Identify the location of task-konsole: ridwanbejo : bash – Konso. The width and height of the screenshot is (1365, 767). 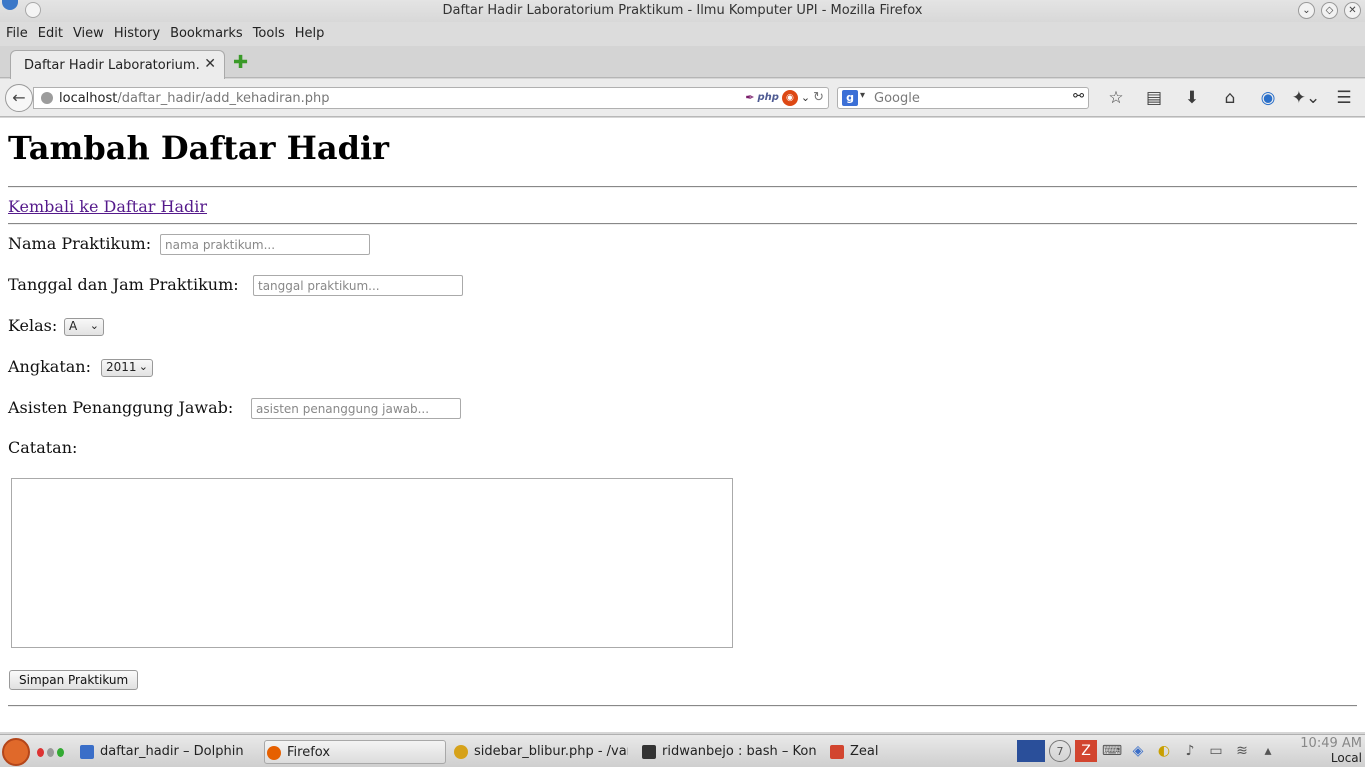
(728, 752).